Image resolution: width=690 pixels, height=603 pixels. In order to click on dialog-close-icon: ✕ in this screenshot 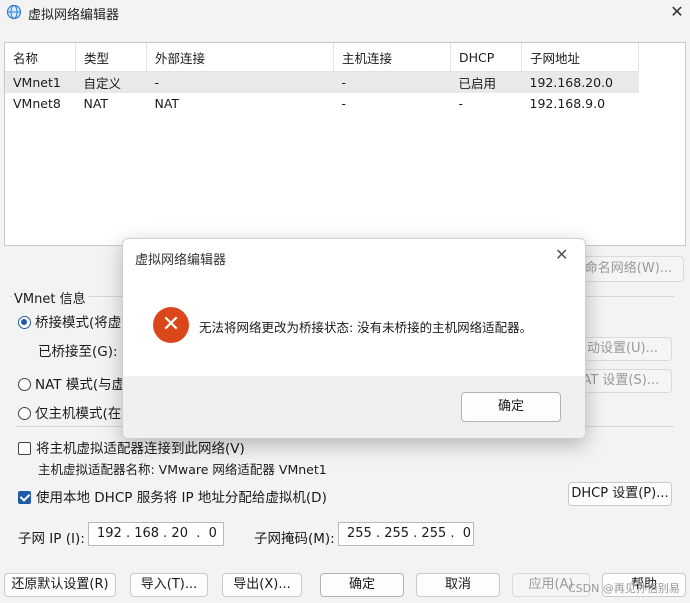, I will do `click(561, 254)`.